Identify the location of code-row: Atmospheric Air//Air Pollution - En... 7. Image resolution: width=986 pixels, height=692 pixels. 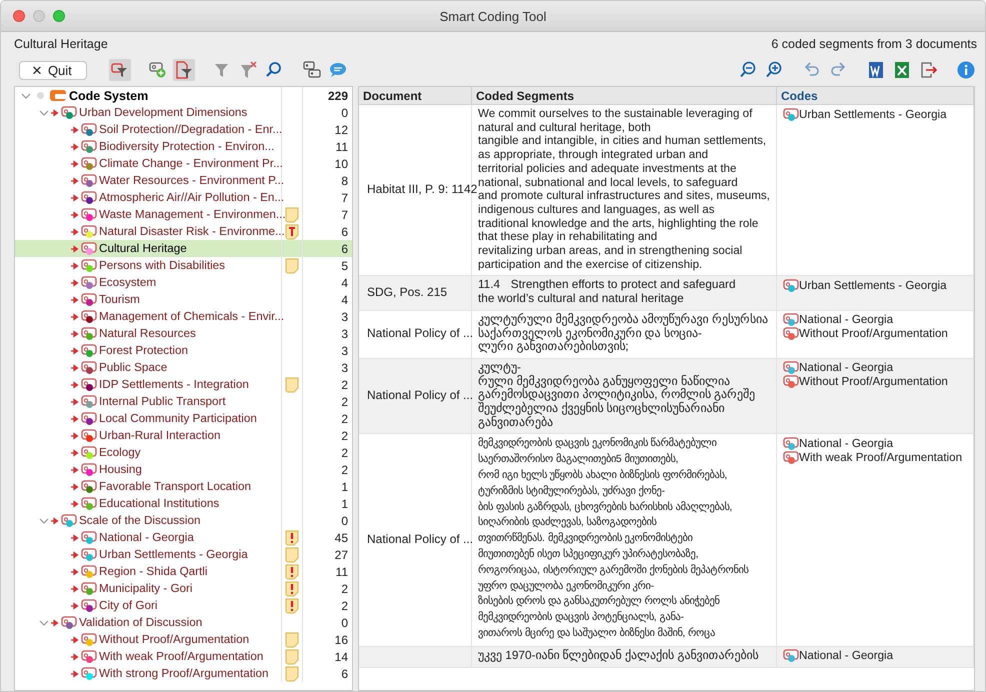
(183, 197).